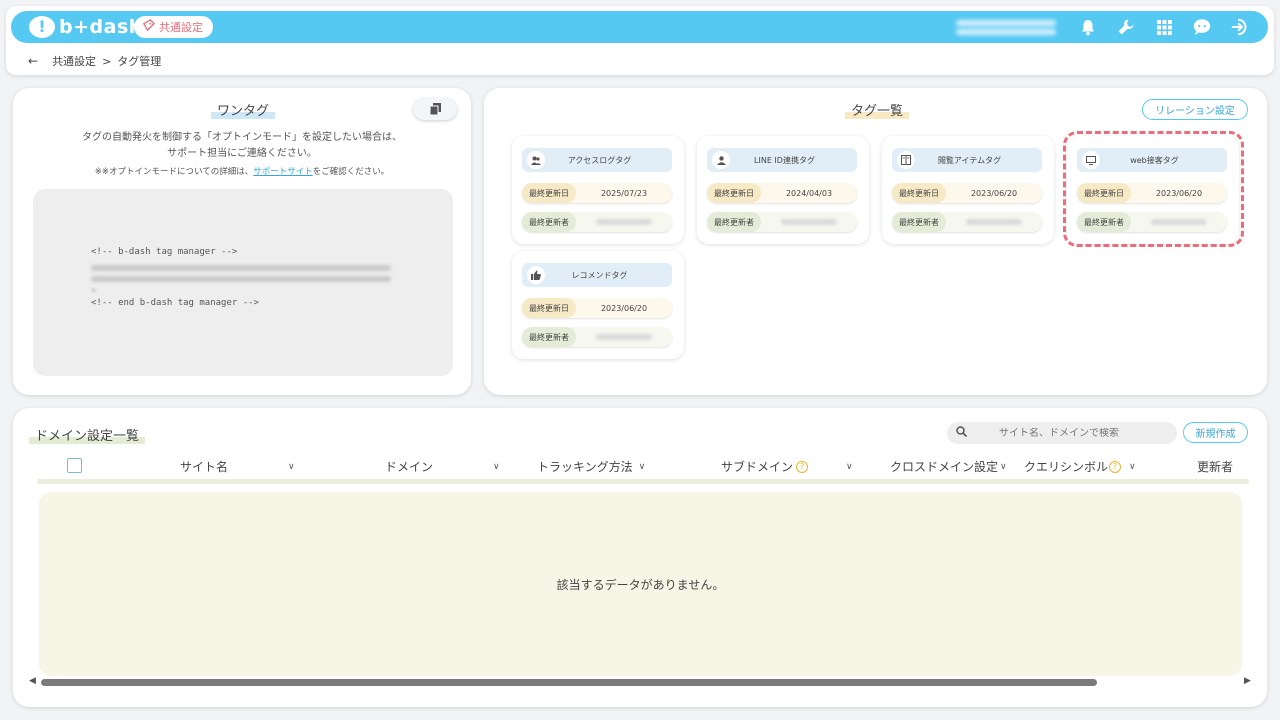  What do you see at coordinates (242, 153) in the screenshot?
I see `onetag-description-line2: サポート担当にご連絡ください。` at bounding box center [242, 153].